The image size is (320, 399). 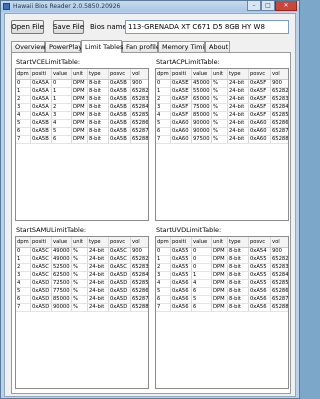 I want to click on table-row: 5 0xA60 90000% 24-bit 0xA60 65286, so click(x=222, y=124).